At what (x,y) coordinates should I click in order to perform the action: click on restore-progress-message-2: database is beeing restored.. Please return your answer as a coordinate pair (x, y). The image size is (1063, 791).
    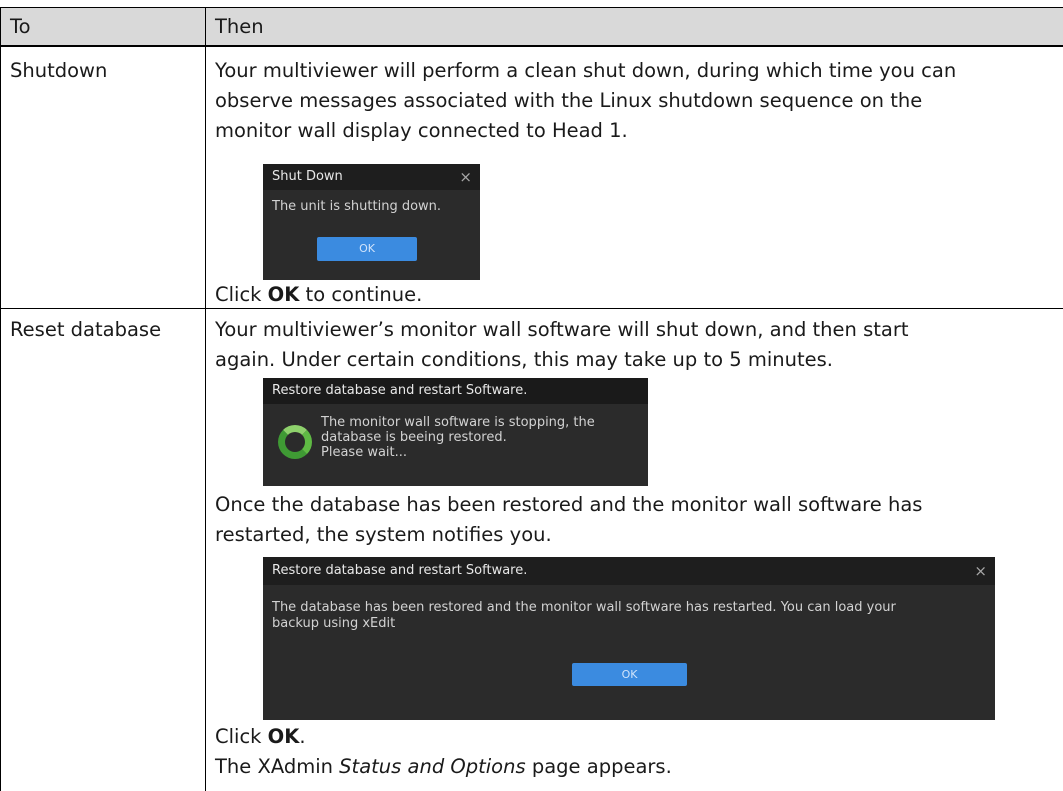
    Looking at the image, I should click on (414, 437).